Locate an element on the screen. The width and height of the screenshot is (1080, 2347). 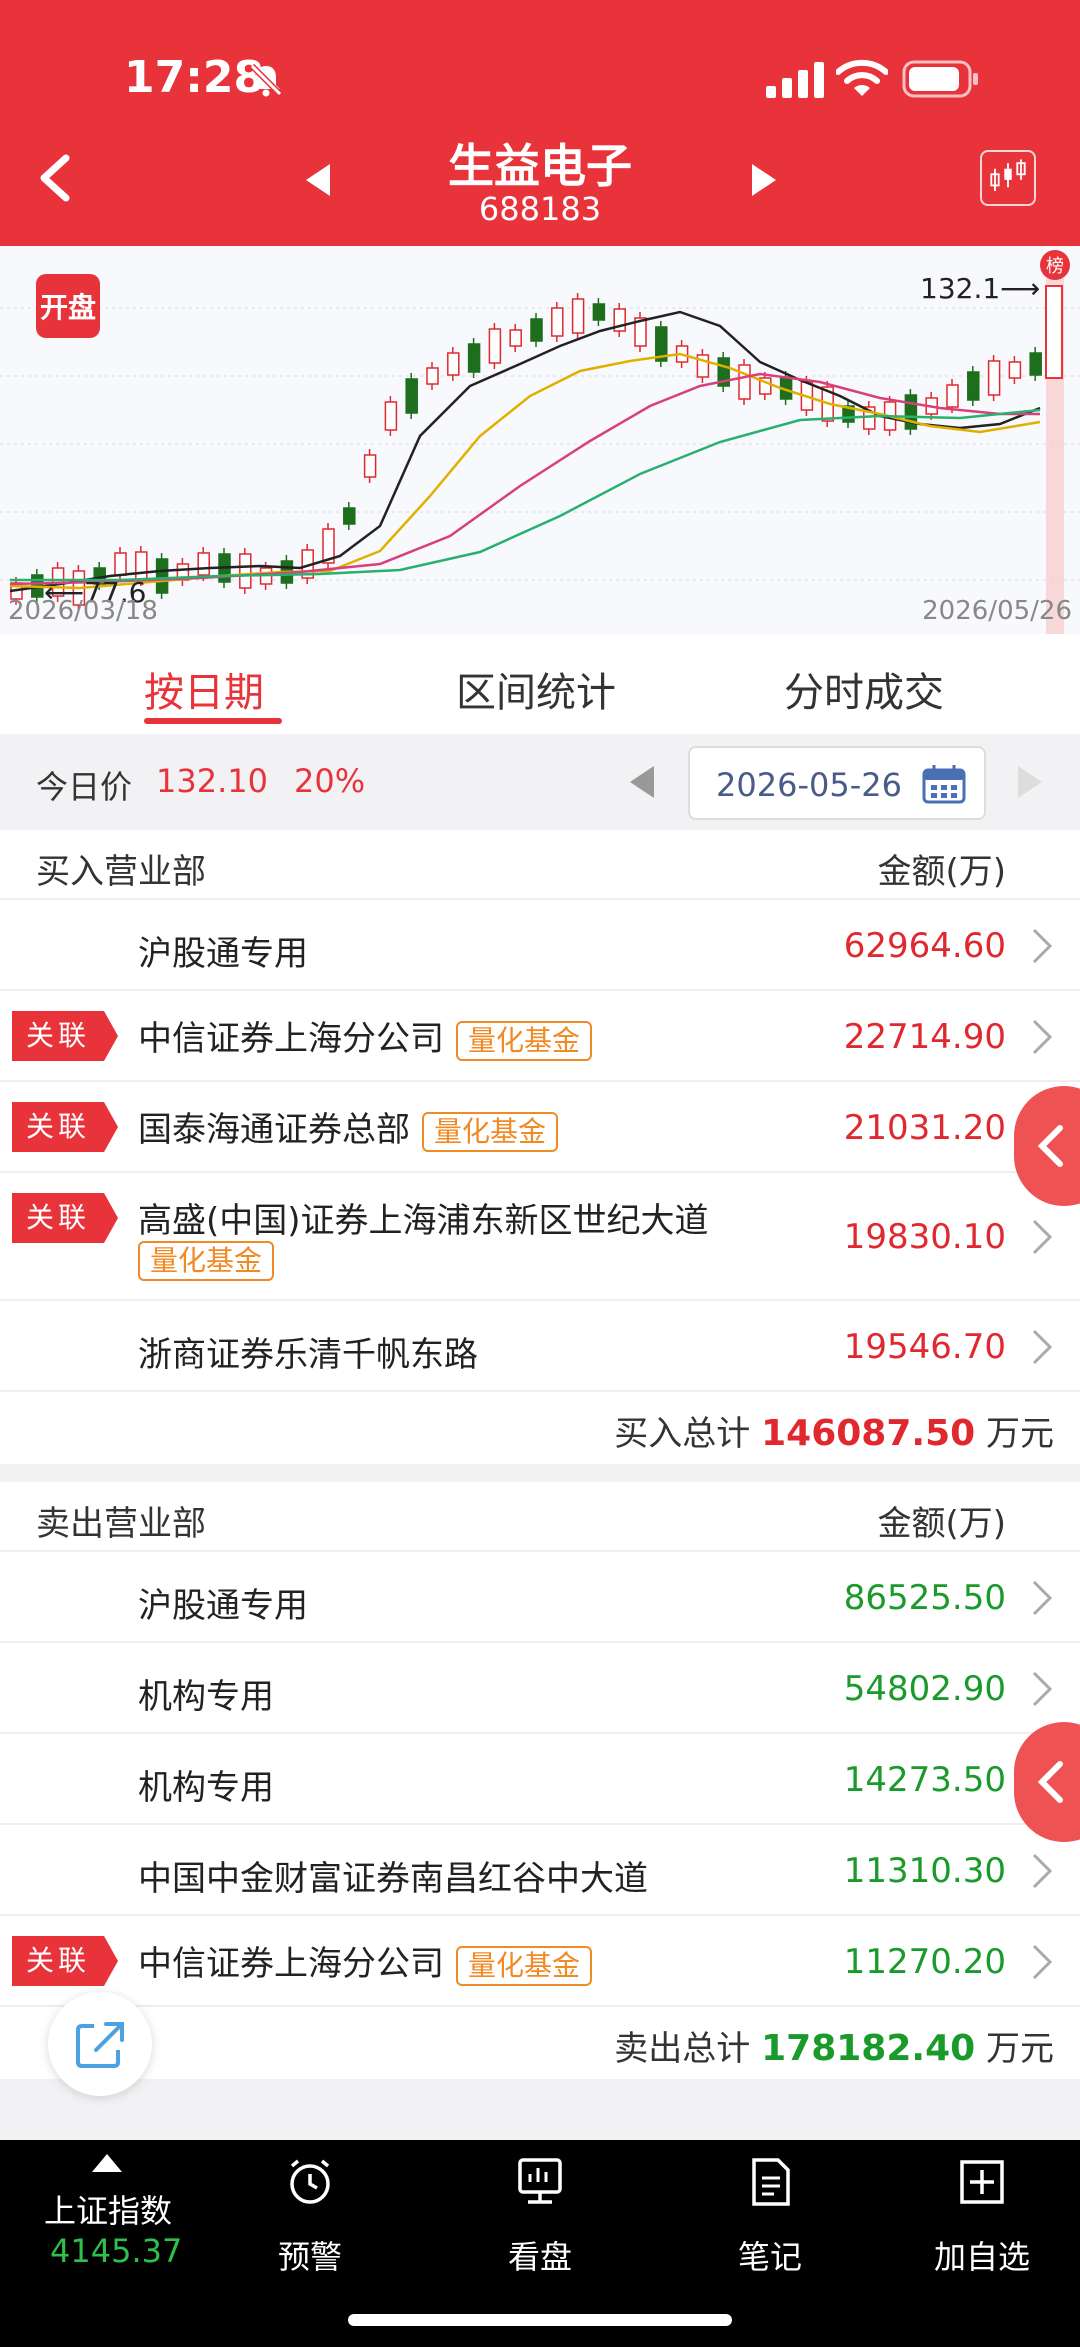
prev-stock-icon is located at coordinates (320, 180).